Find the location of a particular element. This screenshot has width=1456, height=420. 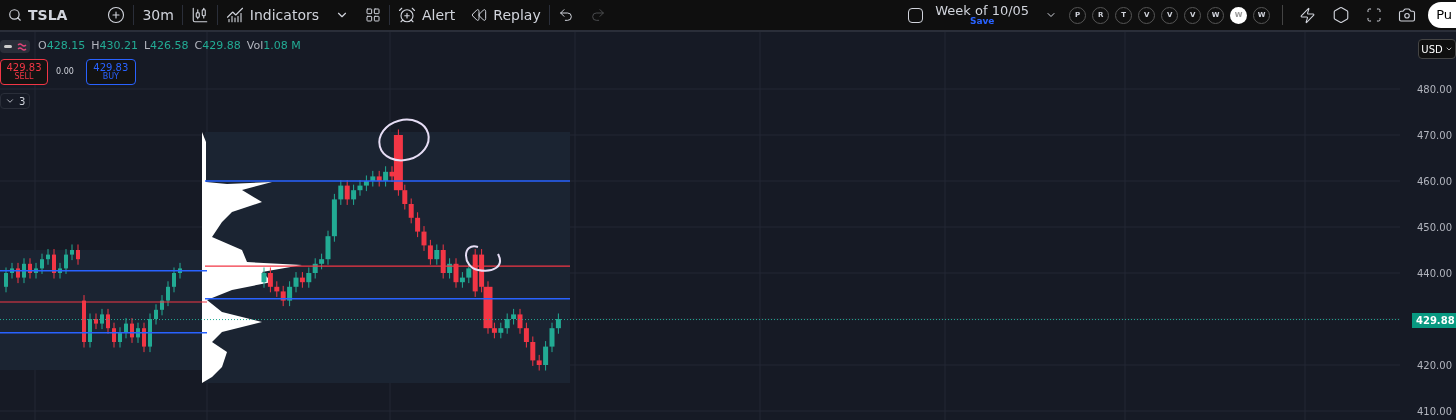

layout-checkbox is located at coordinates (916, 15).